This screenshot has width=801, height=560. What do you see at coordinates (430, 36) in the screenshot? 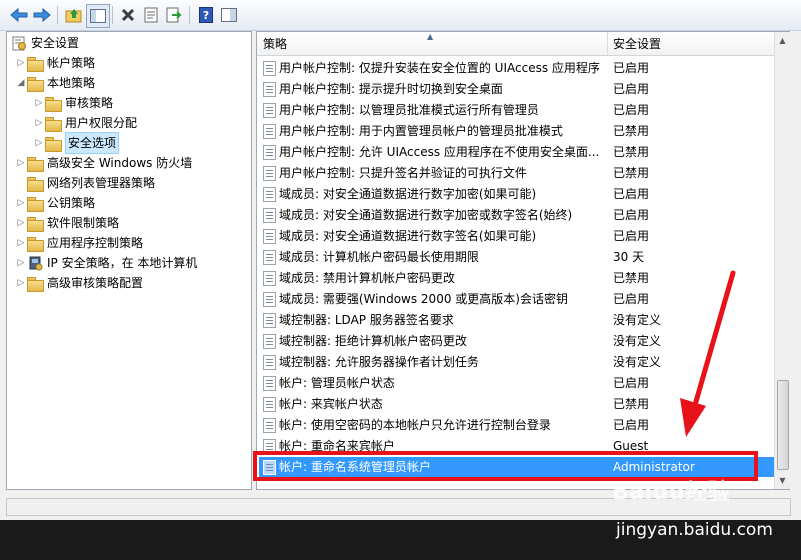
I see `sort-ascending-icon: ▲` at bounding box center [430, 36].